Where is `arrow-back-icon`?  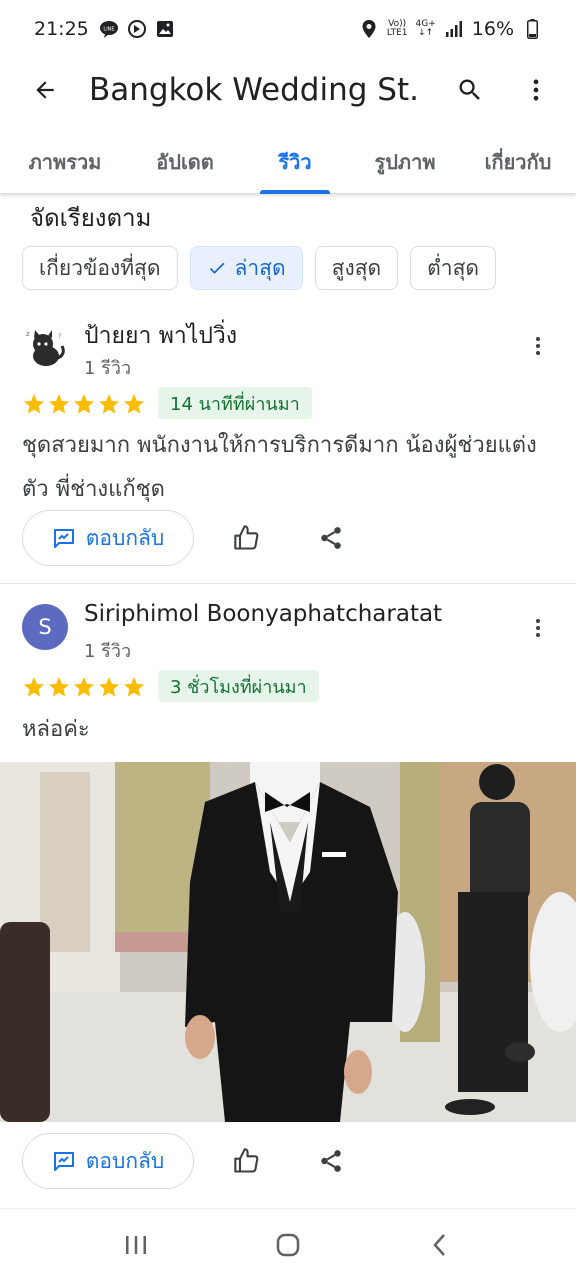 arrow-back-icon is located at coordinates (45, 90).